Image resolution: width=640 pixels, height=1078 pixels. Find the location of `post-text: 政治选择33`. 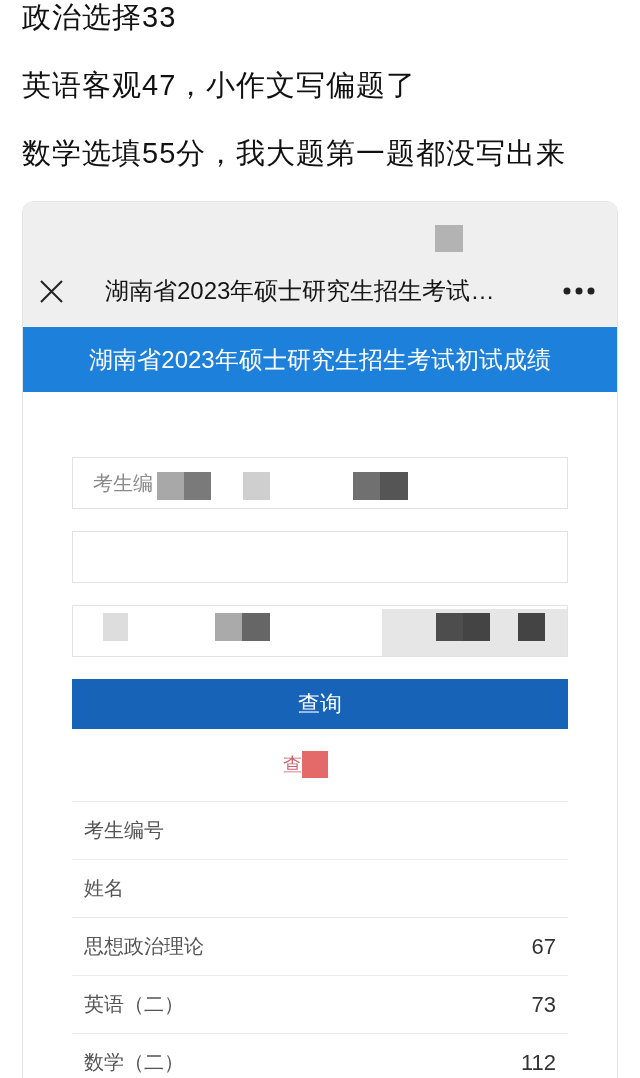

post-text: 政治选择33 is located at coordinates (99, 17).